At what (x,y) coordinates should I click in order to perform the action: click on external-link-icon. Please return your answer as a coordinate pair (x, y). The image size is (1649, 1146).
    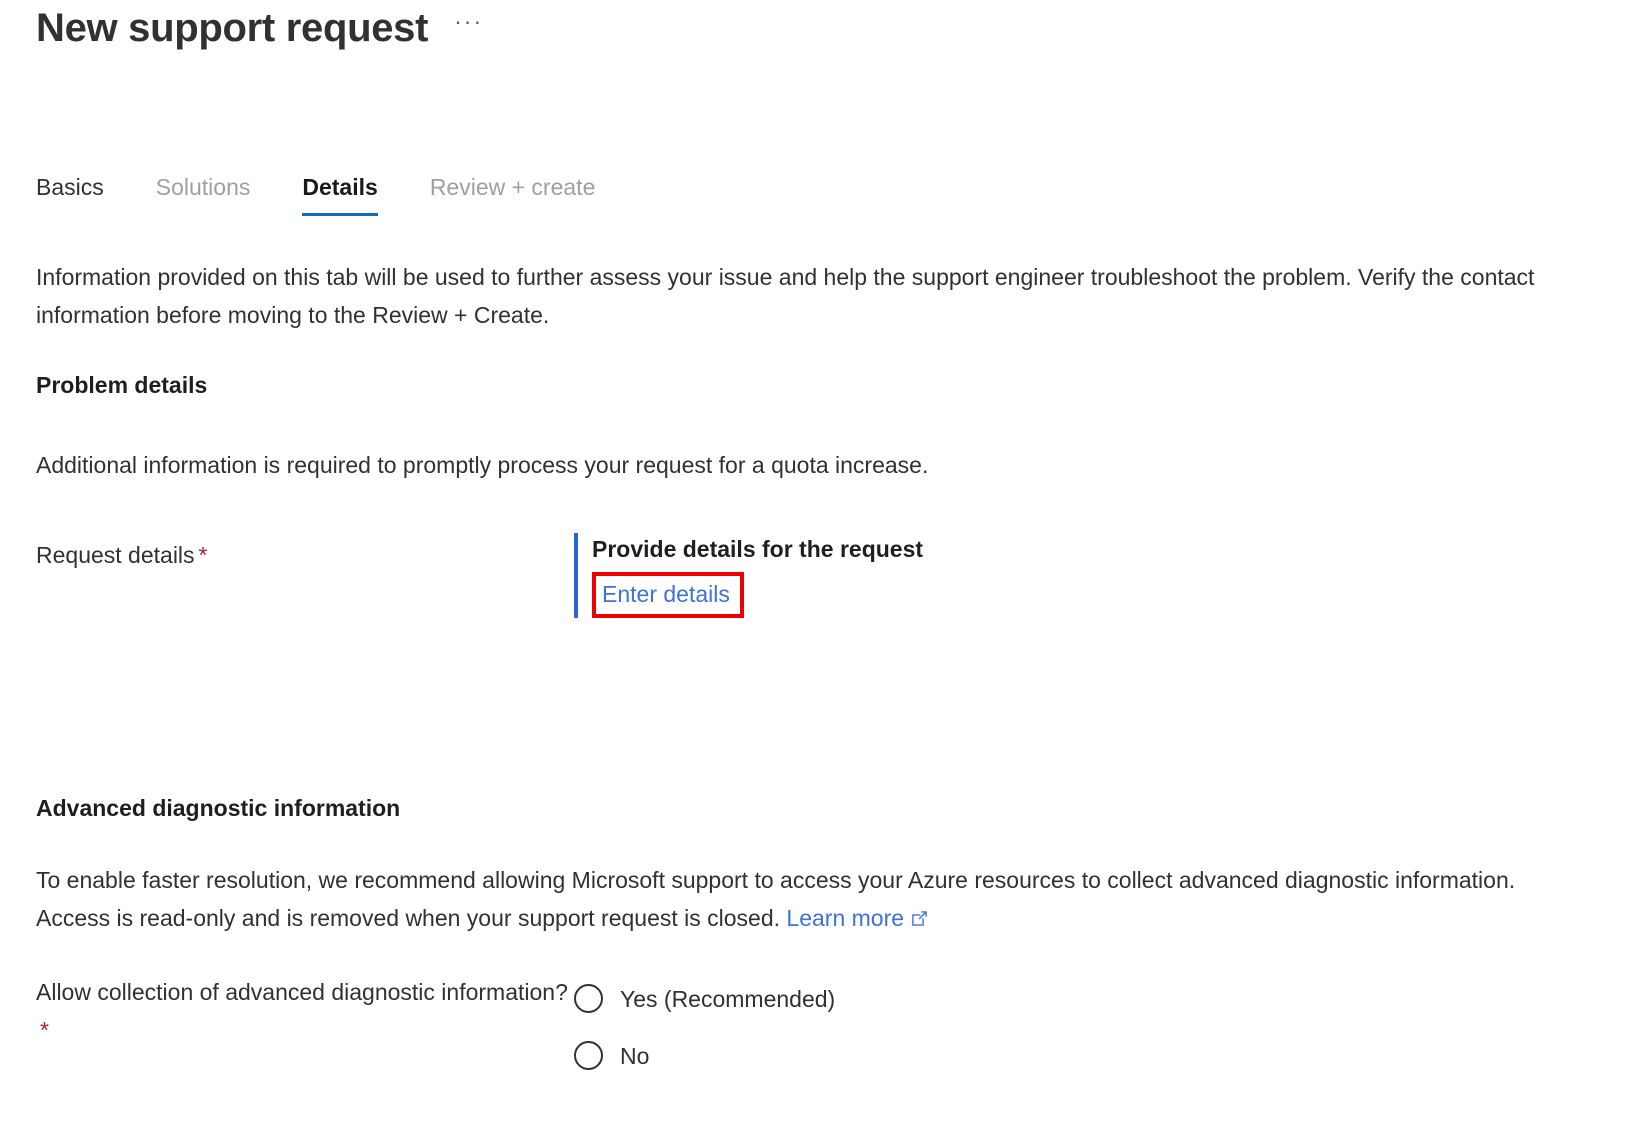
    Looking at the image, I should click on (919, 918).